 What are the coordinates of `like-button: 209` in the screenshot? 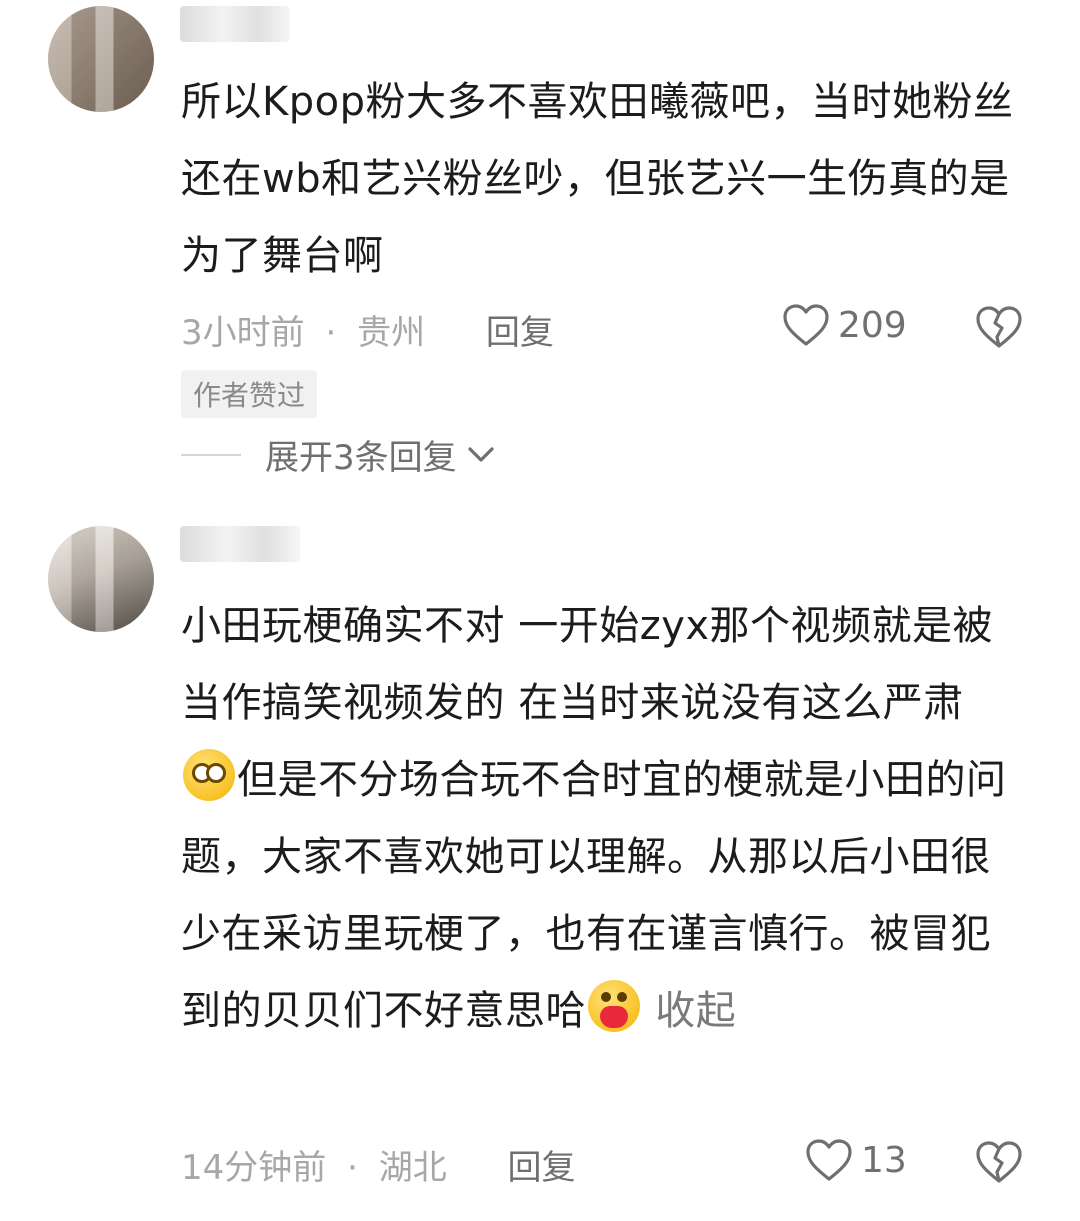 It's located at (844, 325).